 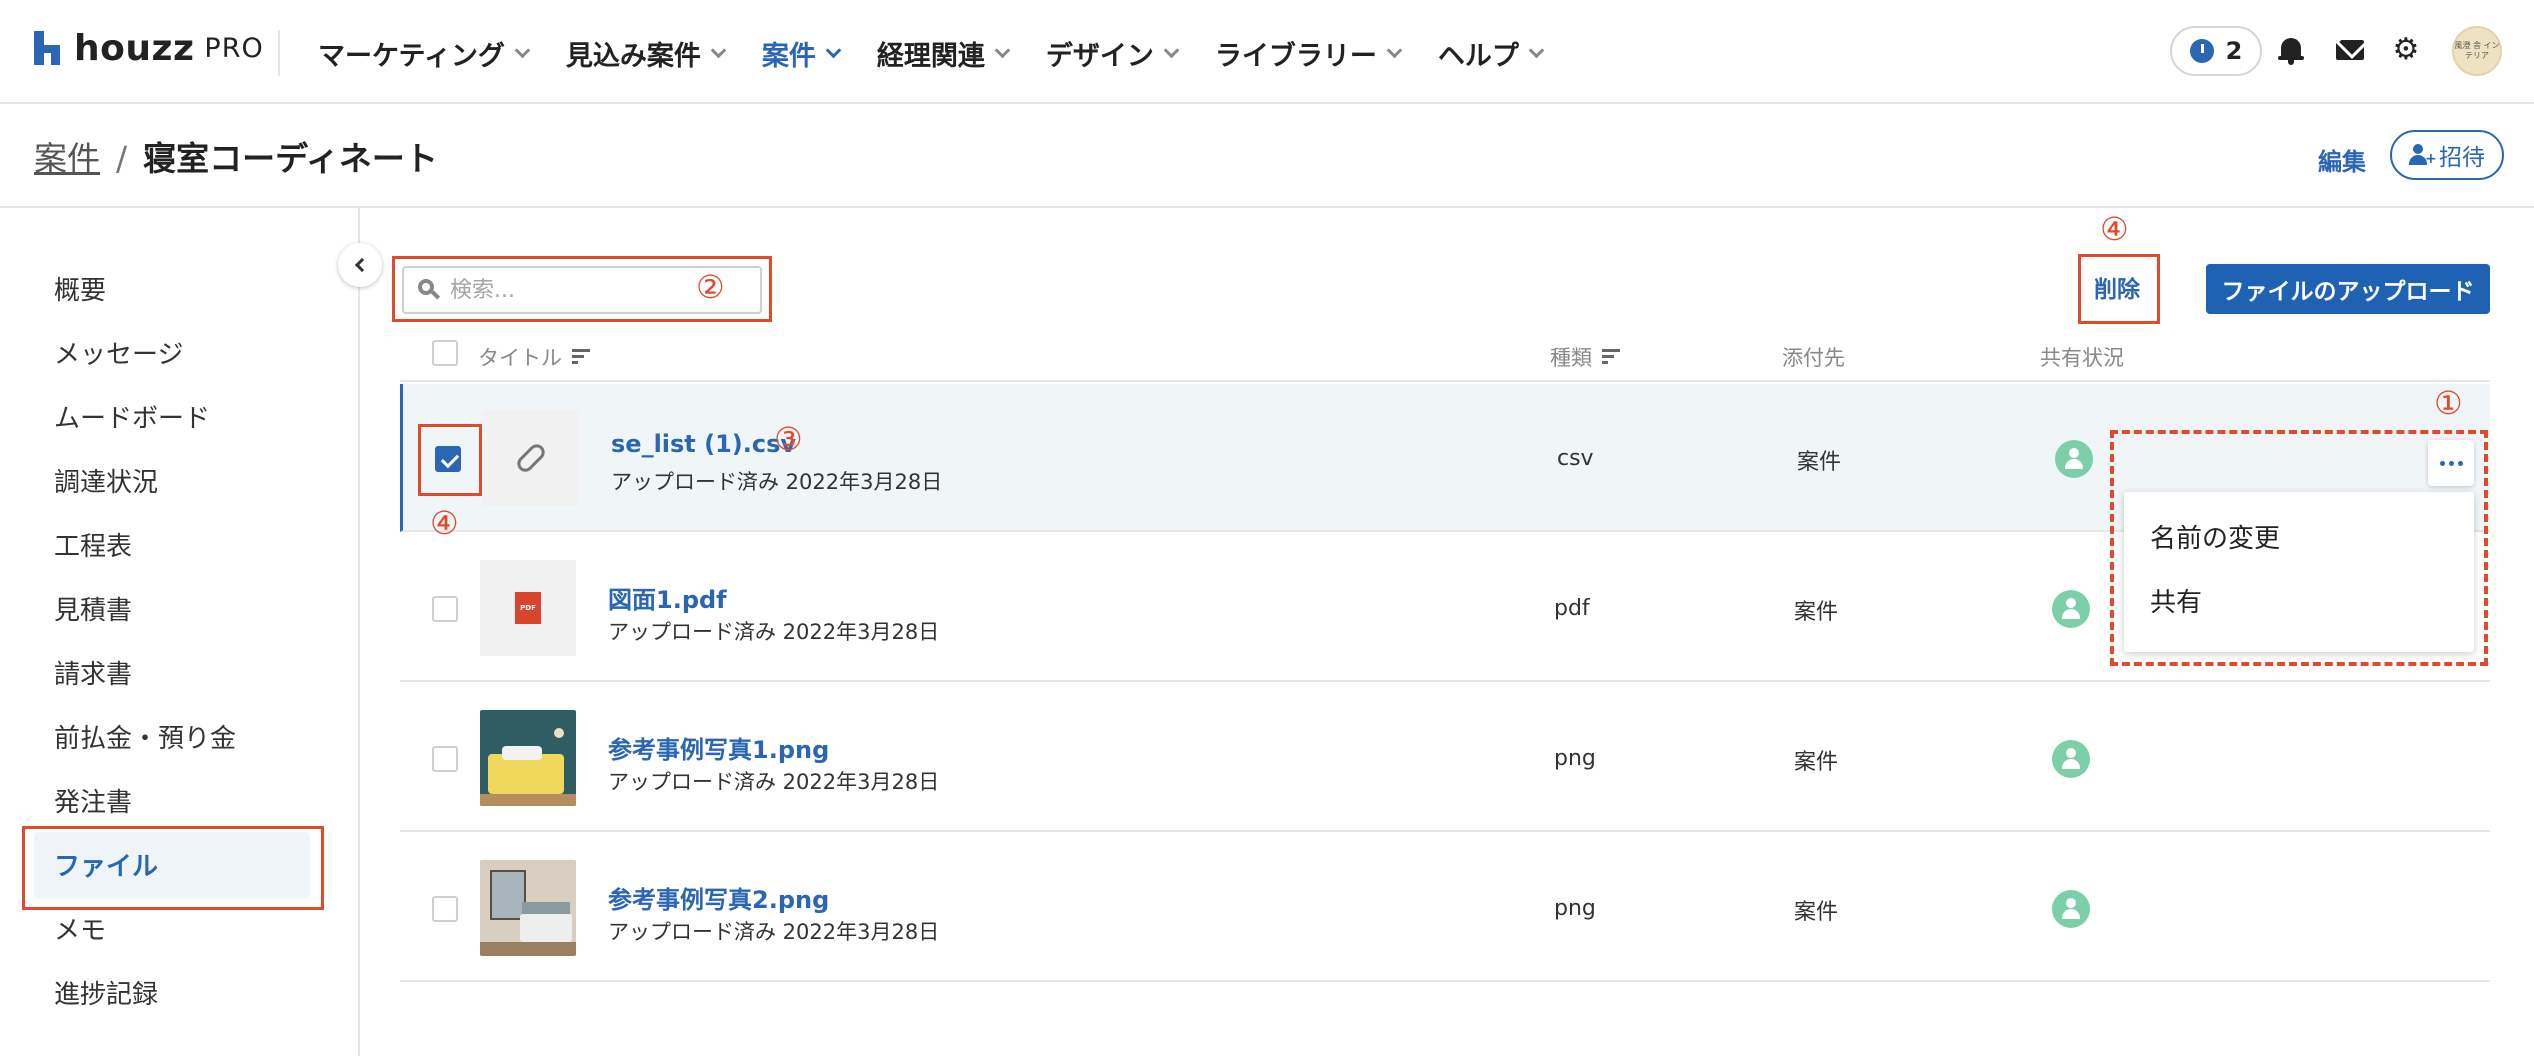 I want to click on sidebar-item-moodboard: ムードボード, so click(x=132, y=416).